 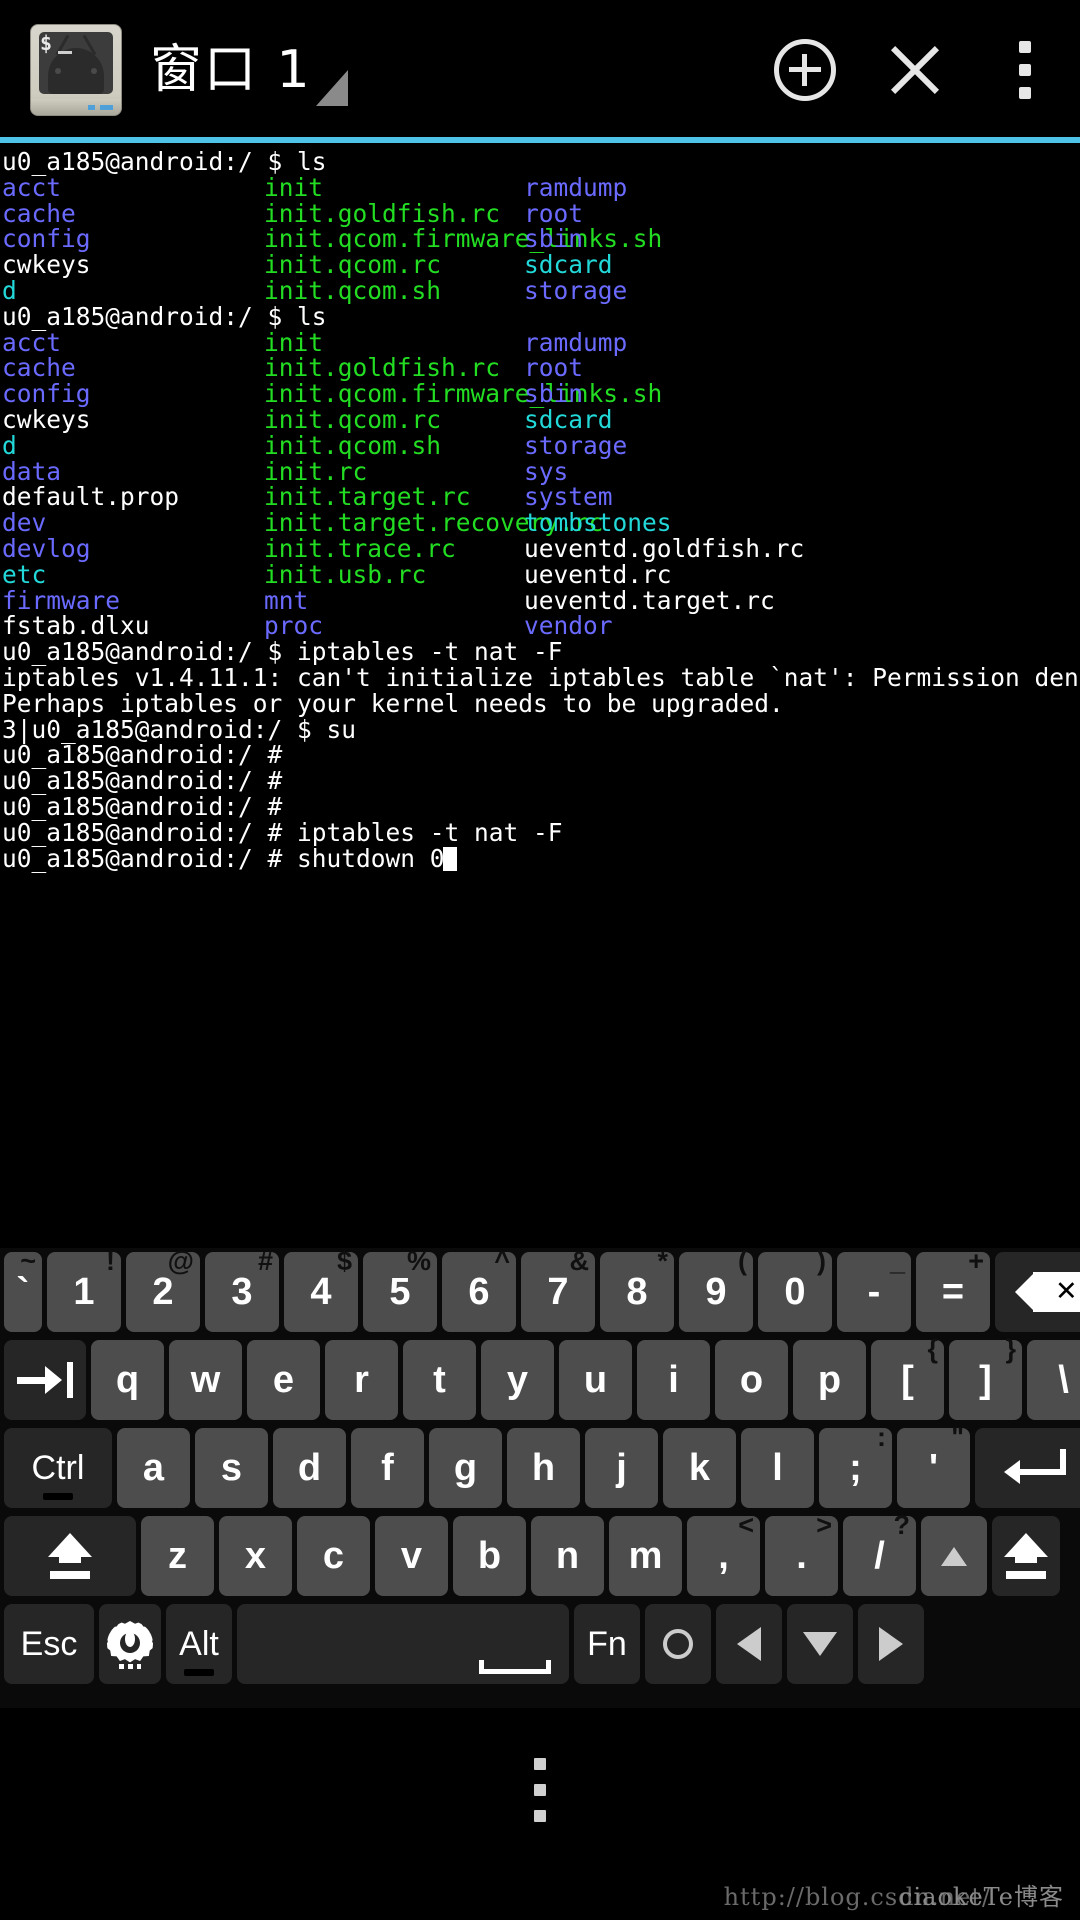 I want to click on key-k: k, so click(x=699, y=1468).